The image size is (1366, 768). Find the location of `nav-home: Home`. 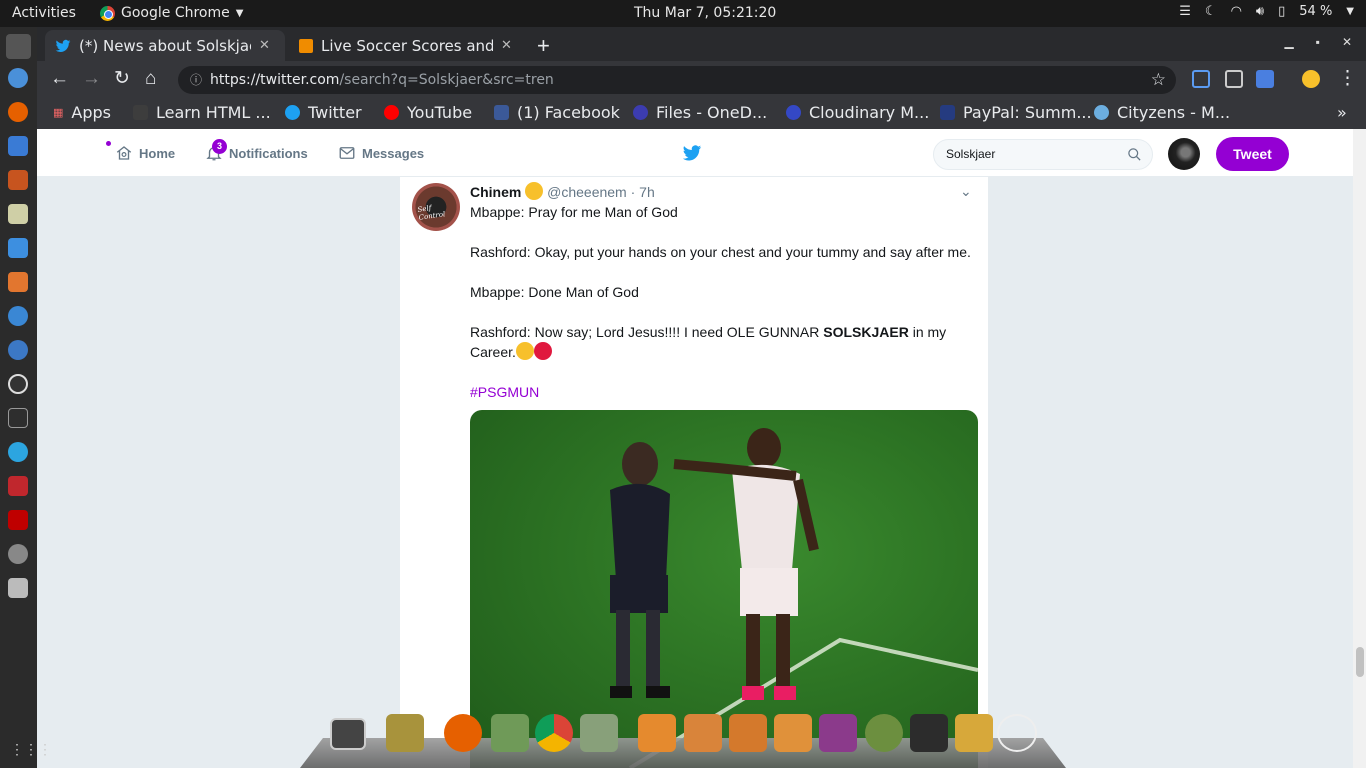

nav-home: Home is located at coordinates (145, 153).